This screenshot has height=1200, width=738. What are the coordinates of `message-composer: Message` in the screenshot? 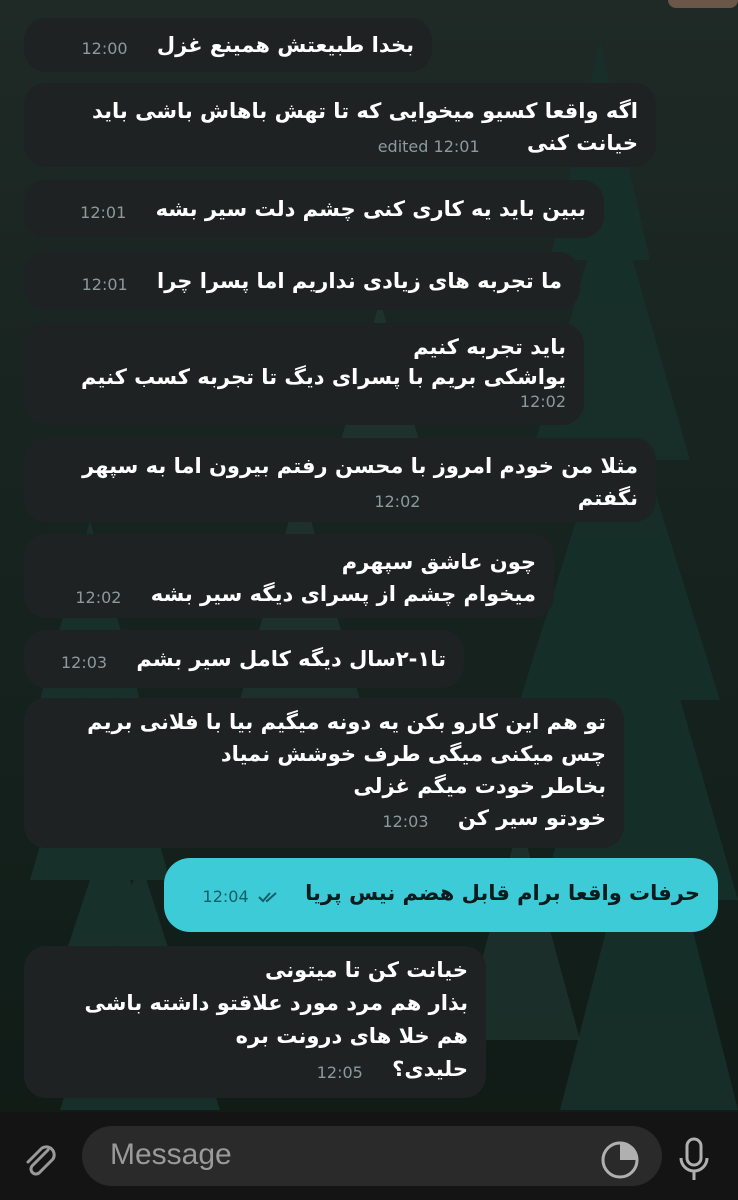 It's located at (369, 1156).